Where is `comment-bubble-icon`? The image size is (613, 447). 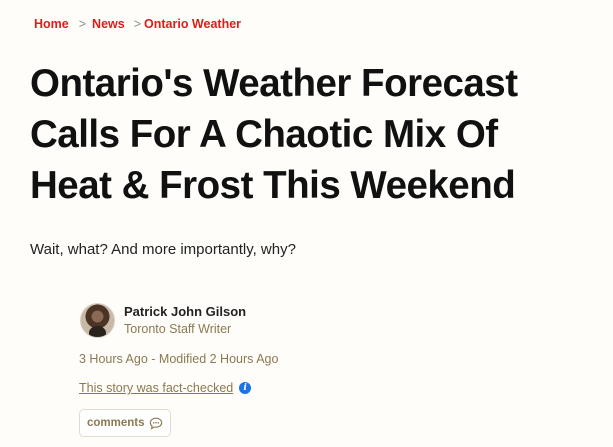
comment-bubble-icon is located at coordinates (156, 423).